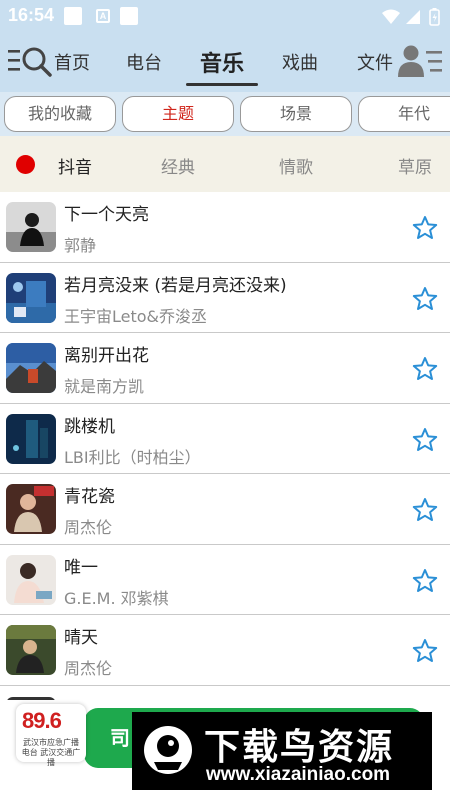 The height and width of the screenshot is (800, 450). Describe the element at coordinates (225, 509) in the screenshot. I see `song-row: 青花瓷 周杰伦` at that location.